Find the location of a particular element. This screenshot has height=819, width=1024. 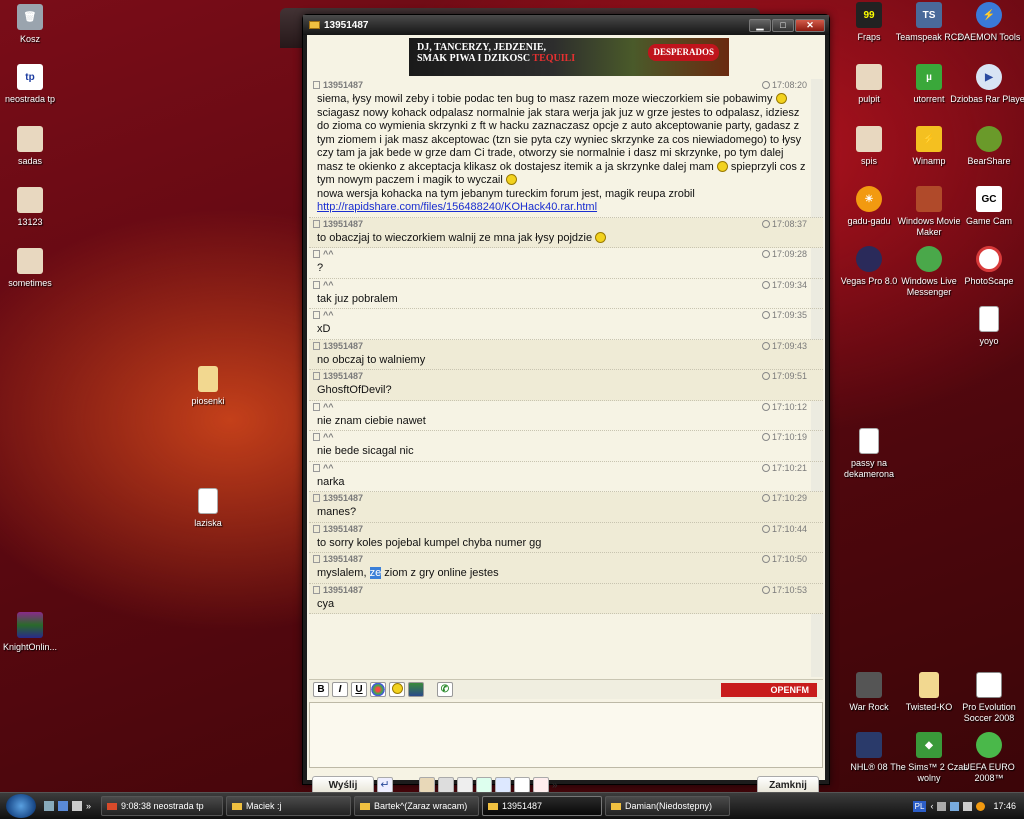

desktop-icon-label: gadu-gadu is located at coordinates (869, 221).